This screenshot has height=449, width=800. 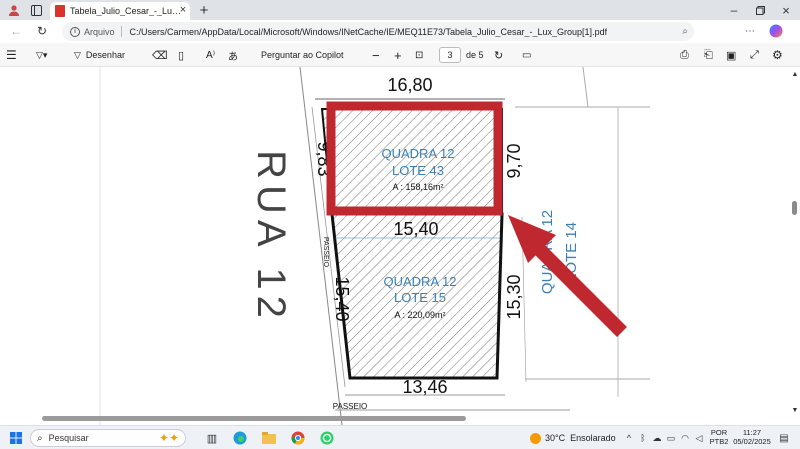 I want to click on tab-actions-icon, so click(x=36, y=10).